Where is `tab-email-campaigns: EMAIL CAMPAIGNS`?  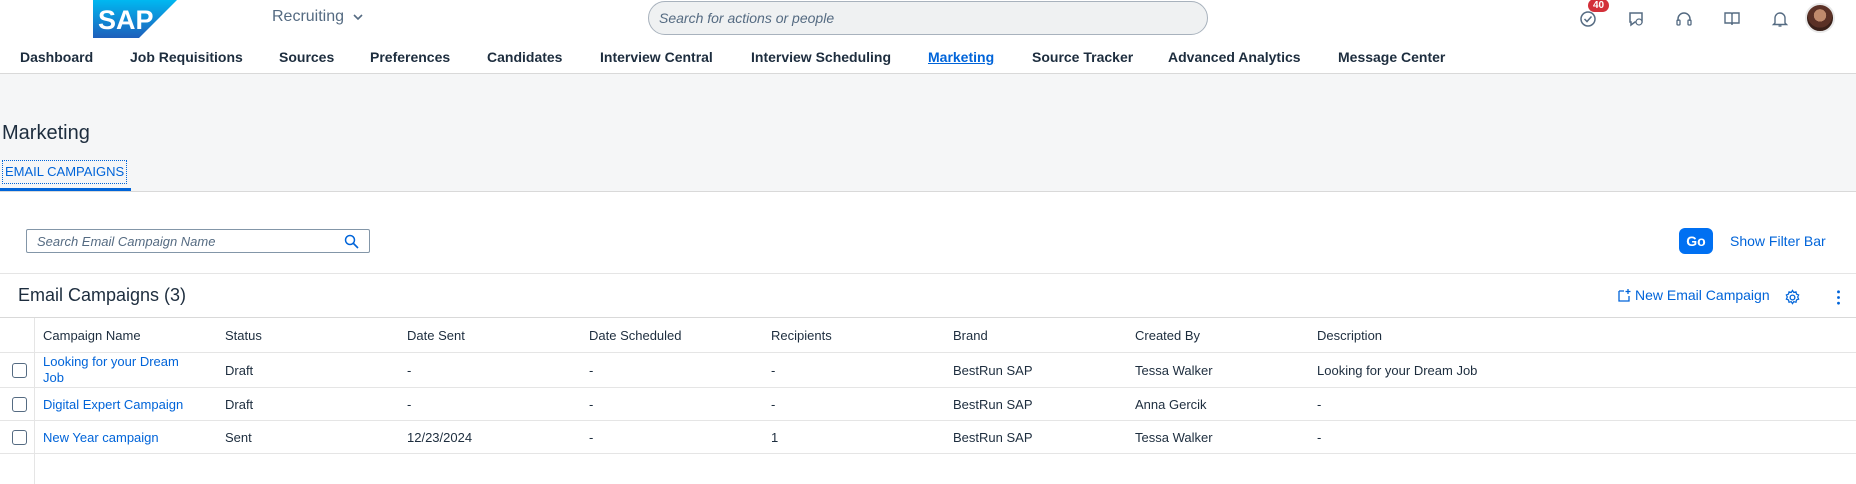 tab-email-campaigns: EMAIL CAMPAIGNS is located at coordinates (65, 172).